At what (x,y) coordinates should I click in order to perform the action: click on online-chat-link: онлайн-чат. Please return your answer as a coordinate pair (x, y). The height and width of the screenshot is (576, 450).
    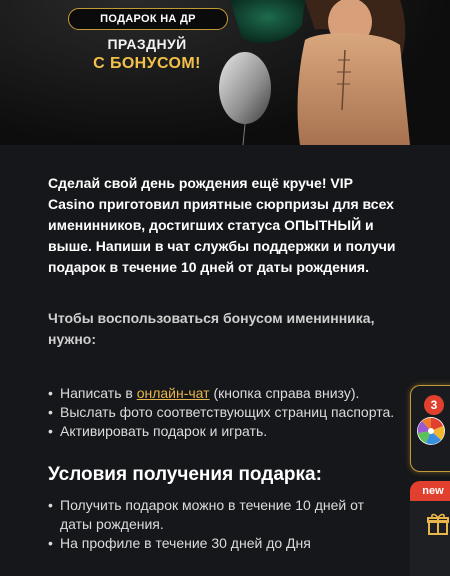
    Looking at the image, I should click on (173, 393).